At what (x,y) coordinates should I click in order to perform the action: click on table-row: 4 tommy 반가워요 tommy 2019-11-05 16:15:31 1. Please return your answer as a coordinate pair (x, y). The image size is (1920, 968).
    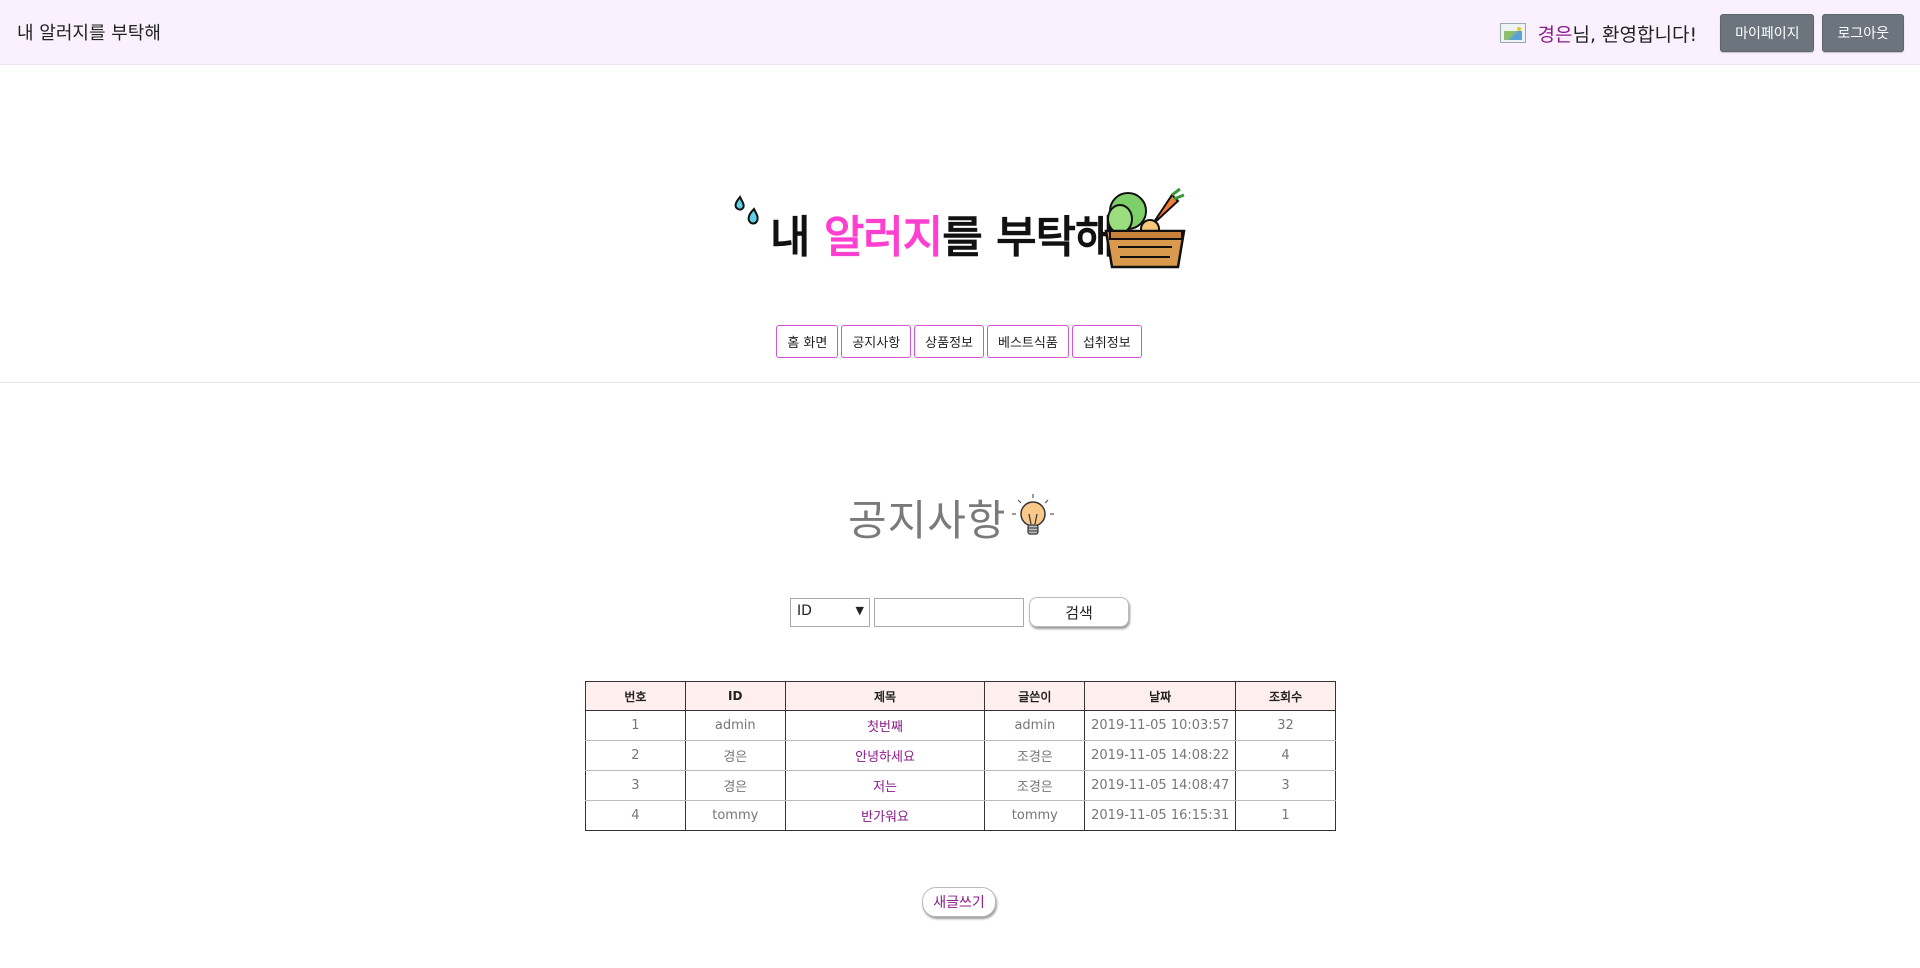
    Looking at the image, I should click on (960, 815).